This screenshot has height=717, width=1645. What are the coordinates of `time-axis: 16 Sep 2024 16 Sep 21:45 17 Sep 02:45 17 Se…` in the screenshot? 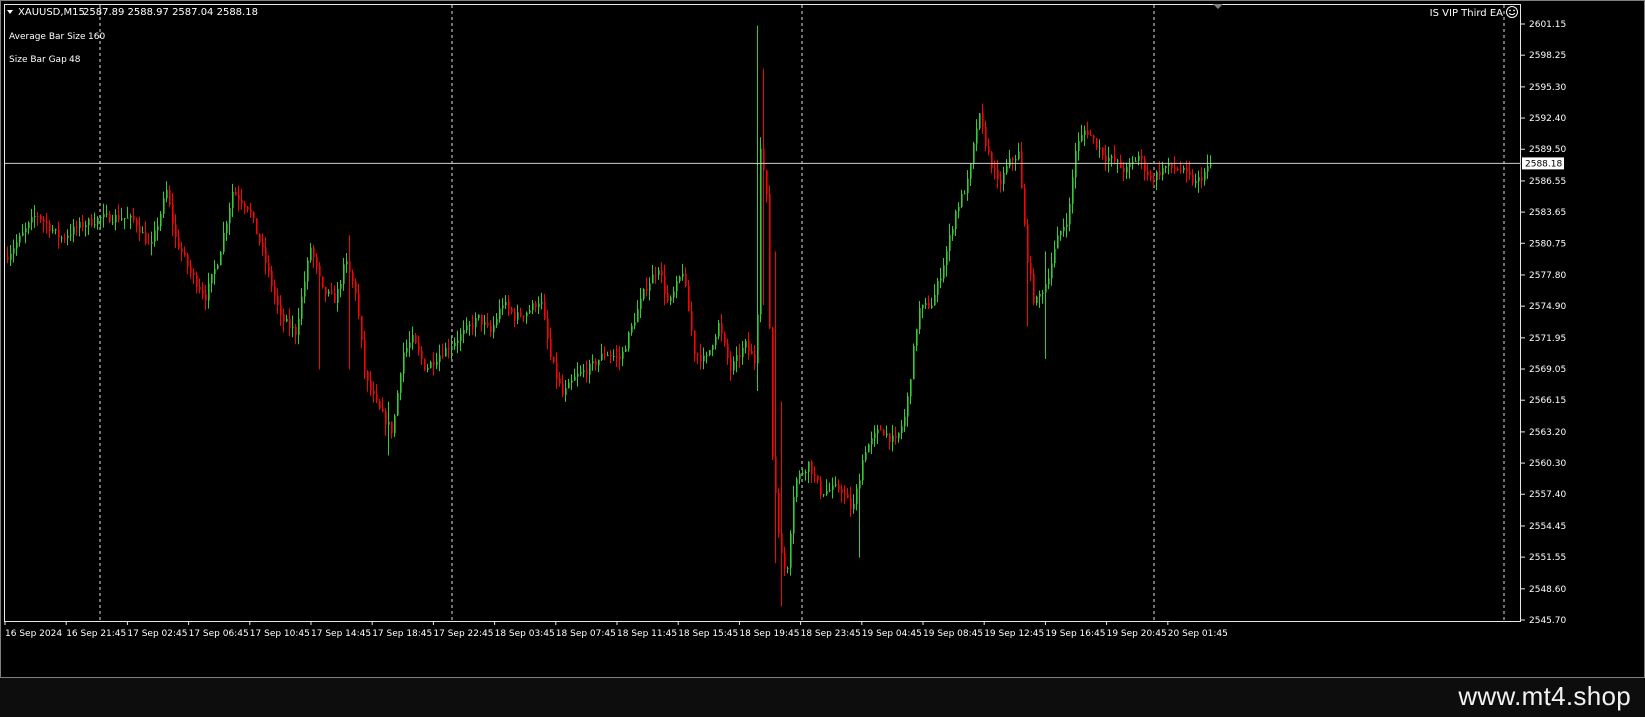 It's located at (616, 630).